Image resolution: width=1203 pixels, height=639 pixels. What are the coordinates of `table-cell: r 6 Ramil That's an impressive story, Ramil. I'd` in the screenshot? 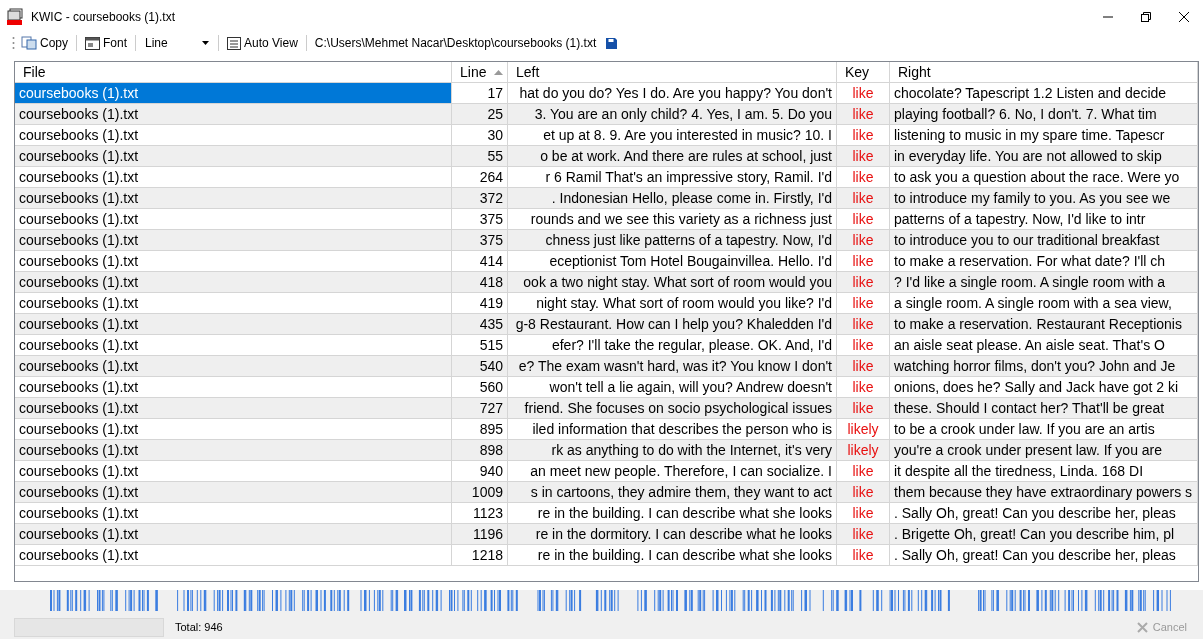 It's located at (672, 177).